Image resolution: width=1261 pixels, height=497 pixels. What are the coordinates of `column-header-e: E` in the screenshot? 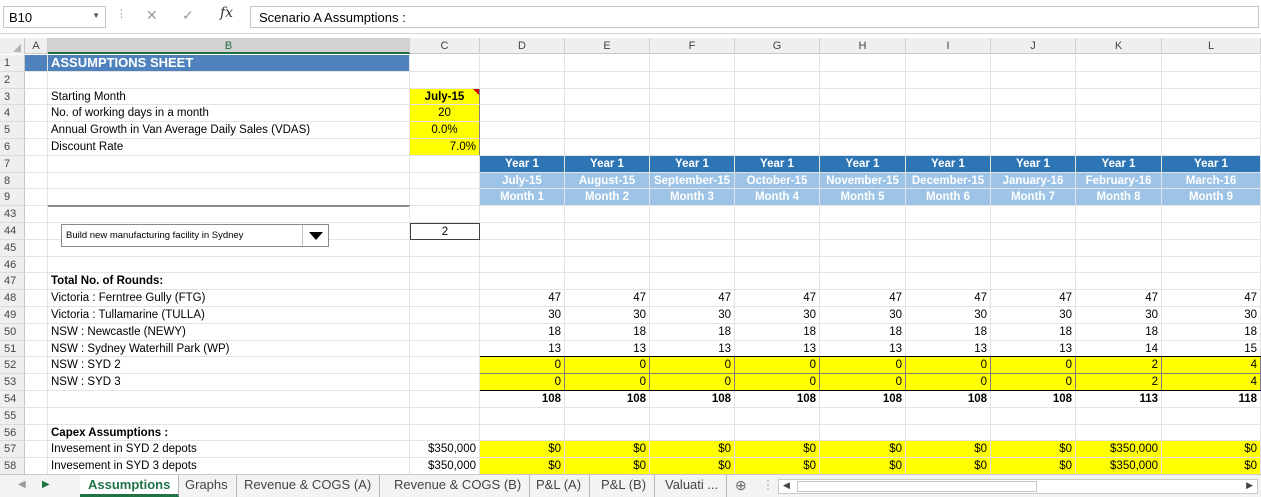 It's located at (607, 46).